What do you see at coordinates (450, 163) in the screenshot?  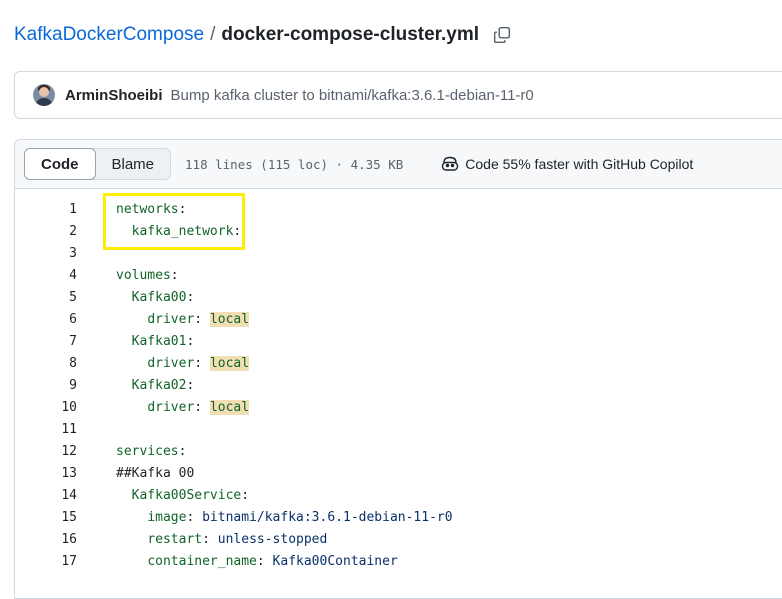 I see `copilot-icon` at bounding box center [450, 163].